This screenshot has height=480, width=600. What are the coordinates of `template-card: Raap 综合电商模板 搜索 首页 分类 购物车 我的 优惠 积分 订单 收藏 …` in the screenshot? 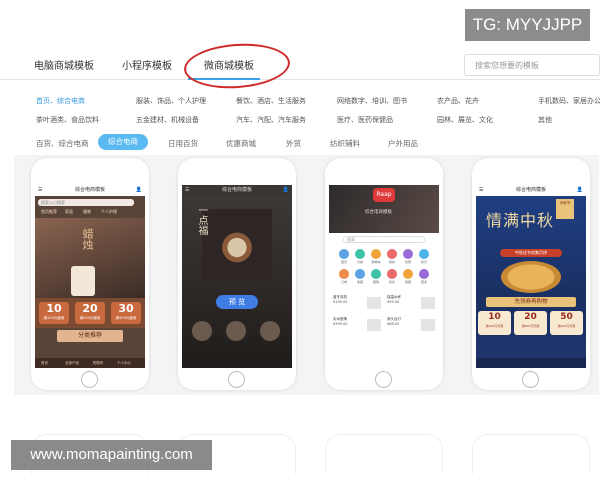 It's located at (384, 274).